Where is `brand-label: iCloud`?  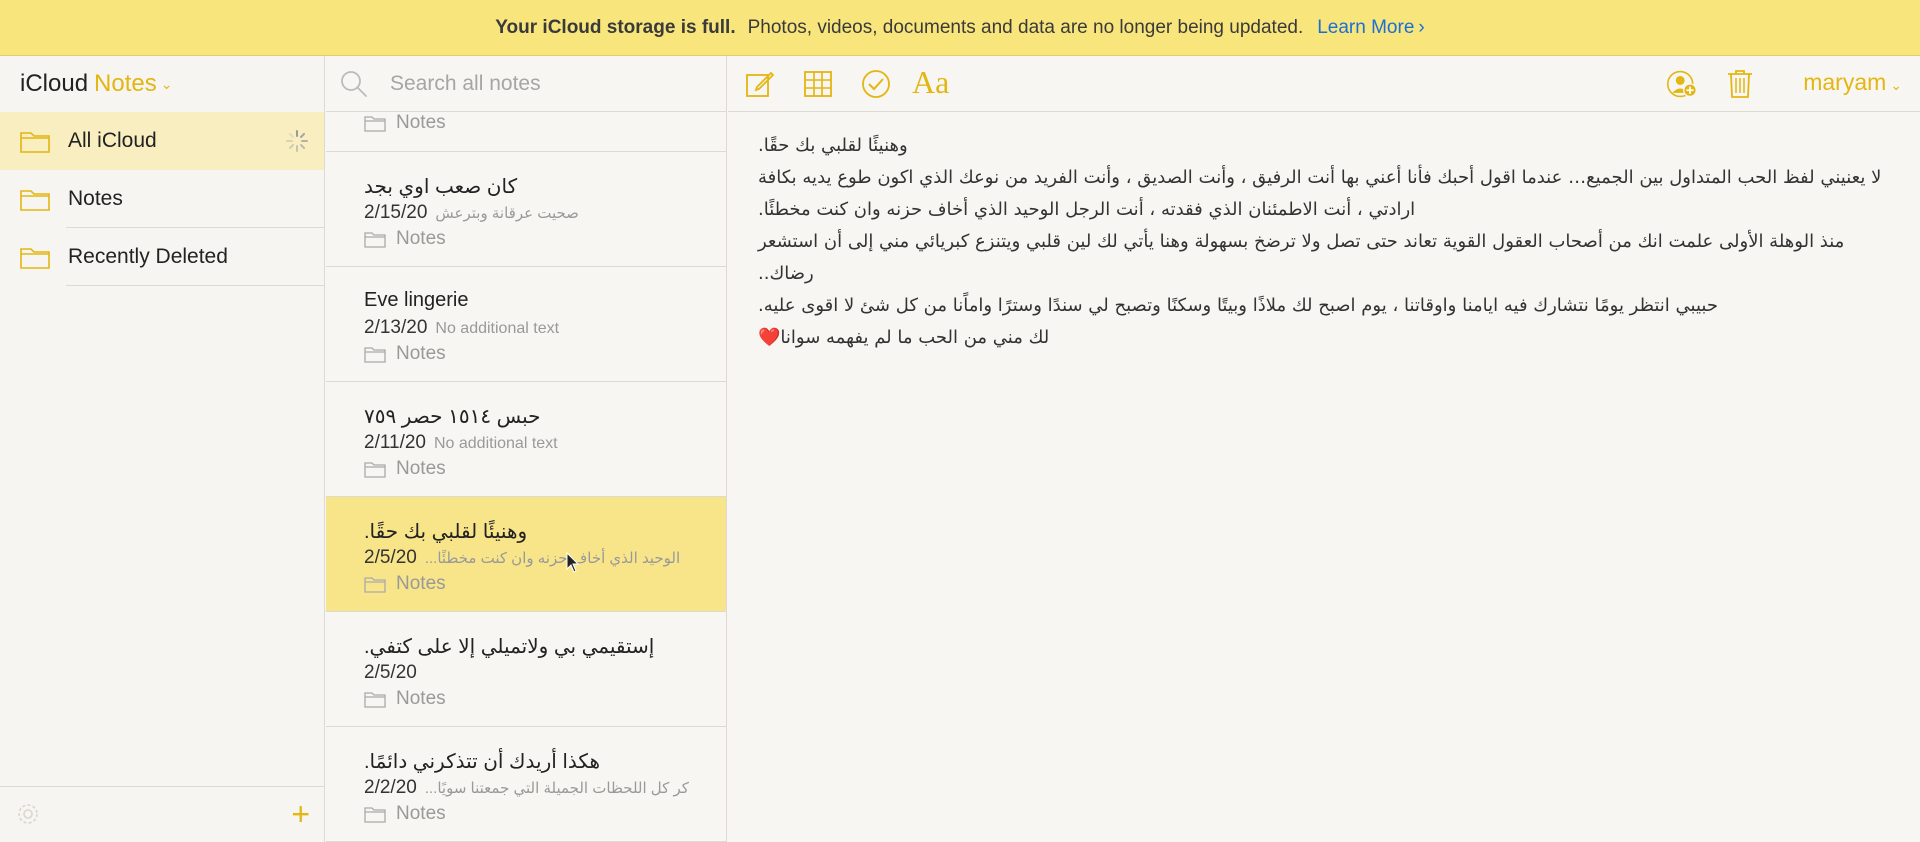
brand-label: iCloud is located at coordinates (54, 83).